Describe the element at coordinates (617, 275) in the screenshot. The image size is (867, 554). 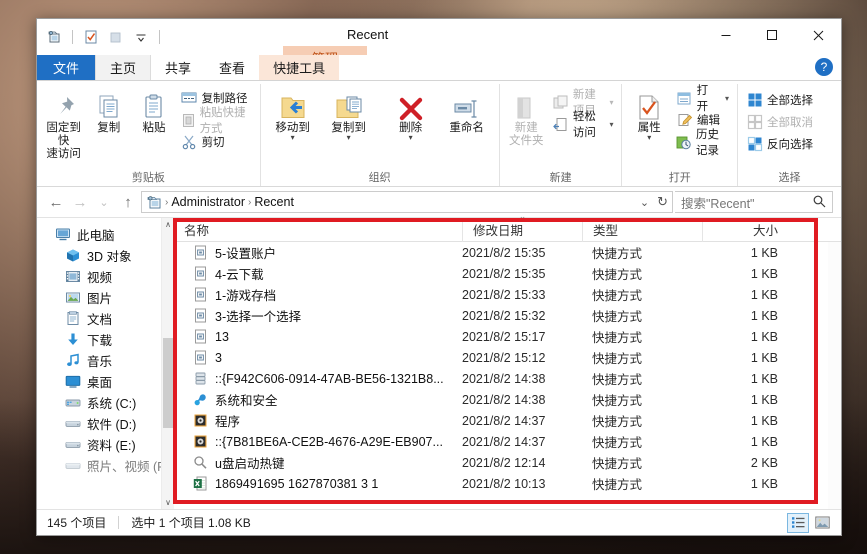
I see `file-type: 快捷方式` at that location.